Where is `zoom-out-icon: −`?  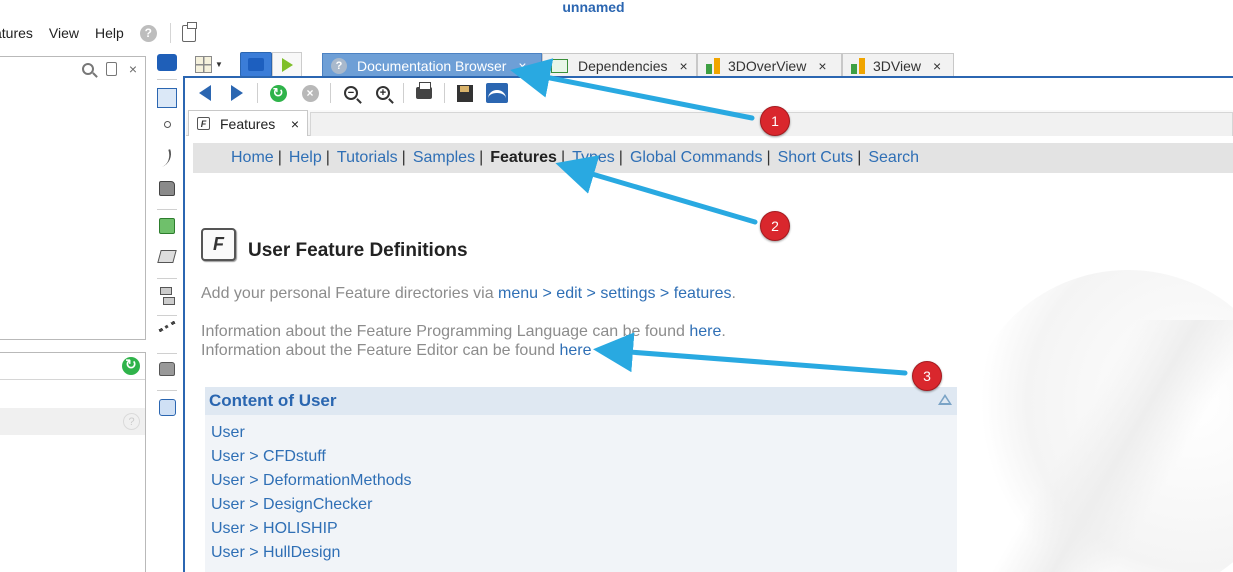 zoom-out-icon: − is located at coordinates (351, 93).